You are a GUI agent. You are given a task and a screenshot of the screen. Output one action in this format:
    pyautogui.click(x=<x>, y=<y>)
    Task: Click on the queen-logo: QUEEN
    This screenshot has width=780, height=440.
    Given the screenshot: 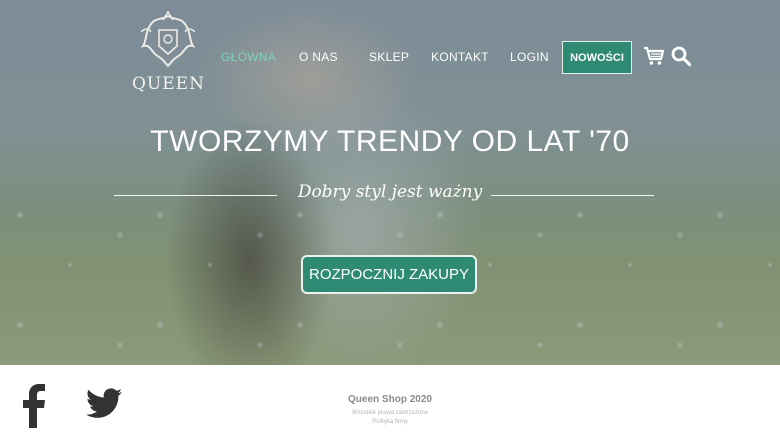 What is the action you would take?
    pyautogui.click(x=168, y=55)
    